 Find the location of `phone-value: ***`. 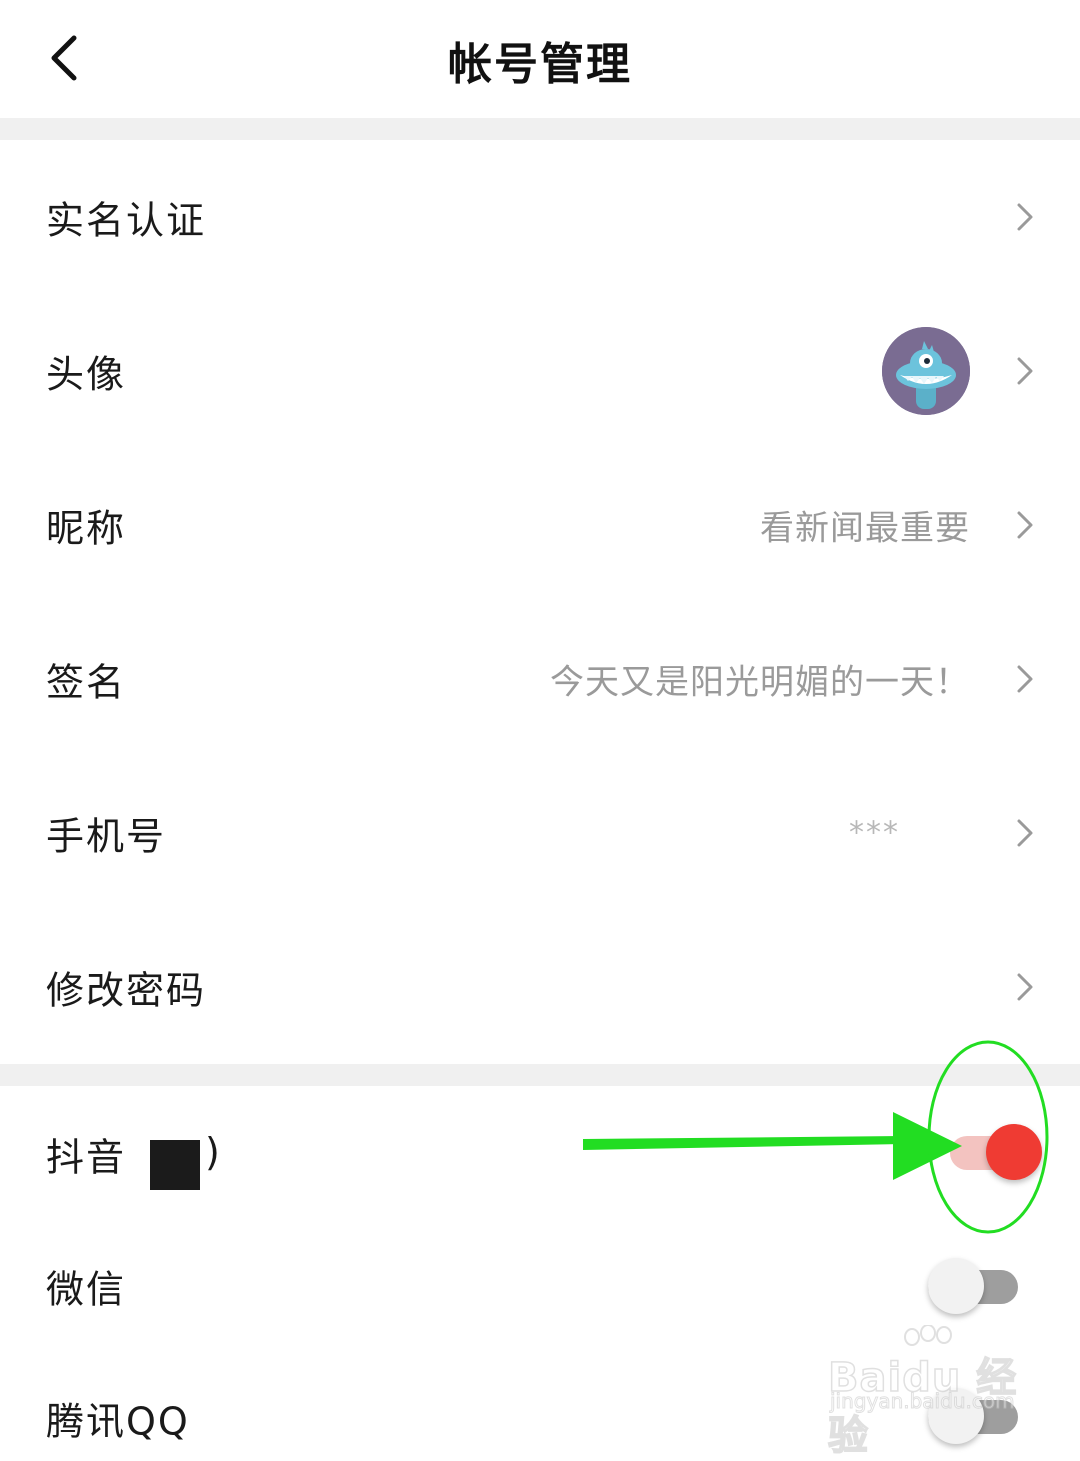

phone-value: *** is located at coordinates (874, 833).